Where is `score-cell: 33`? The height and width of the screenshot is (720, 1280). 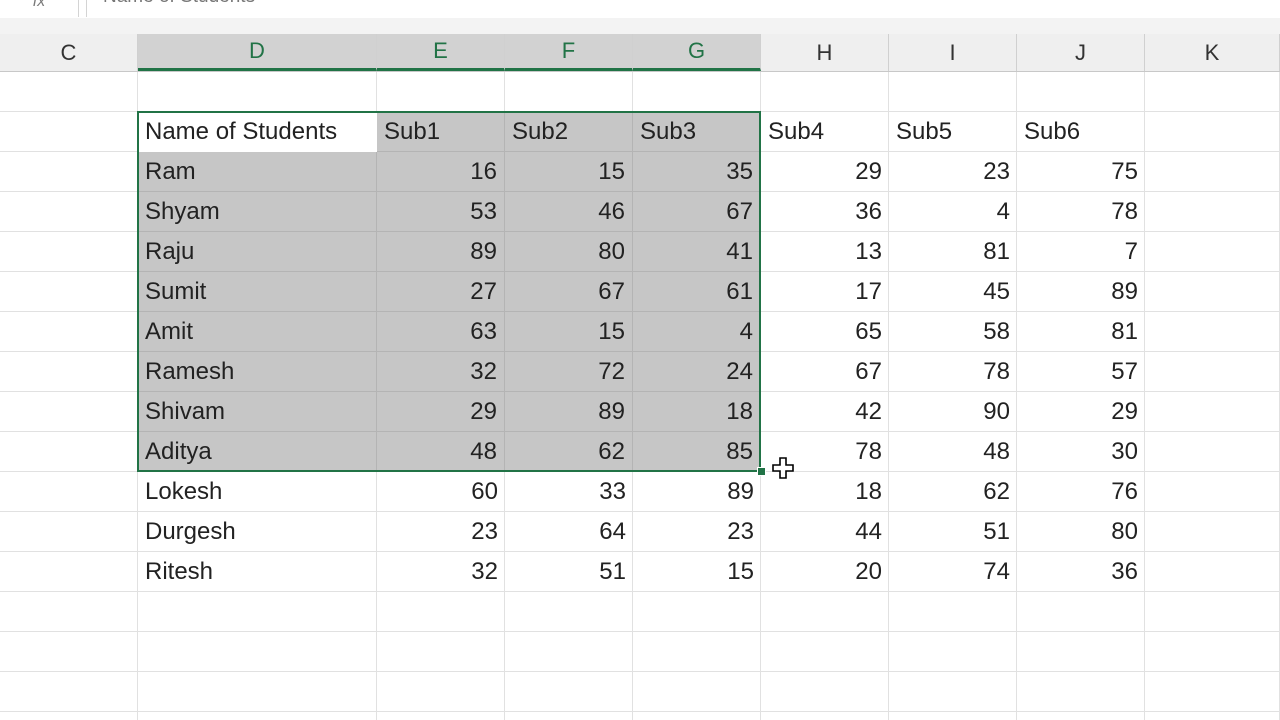 score-cell: 33 is located at coordinates (569, 492).